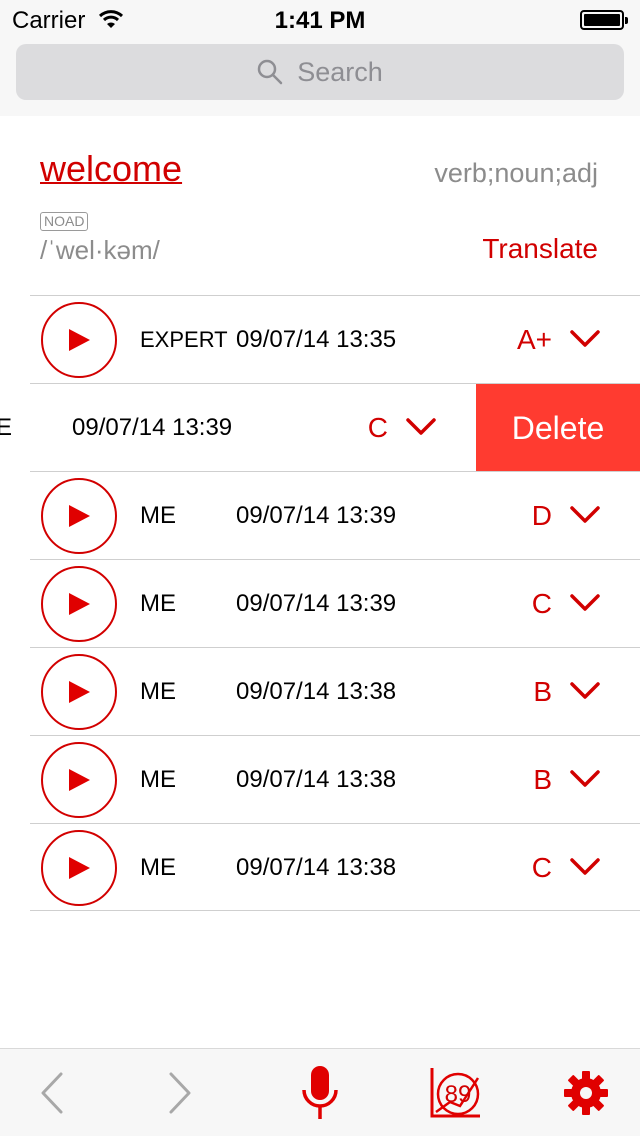  I want to click on recording-row-swiped: ME 09/07/14 13:39 C Delete, so click(320, 427).